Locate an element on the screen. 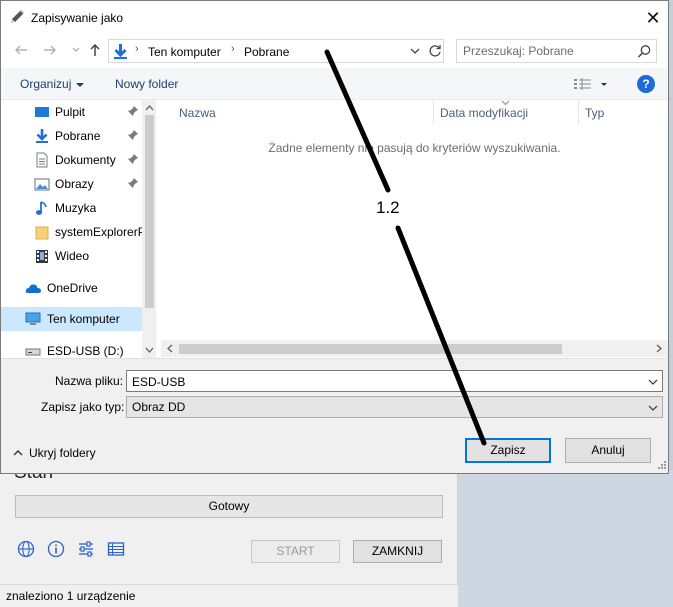 This screenshot has width=673, height=607. filetype-select: Obraz DD is located at coordinates (394, 407).